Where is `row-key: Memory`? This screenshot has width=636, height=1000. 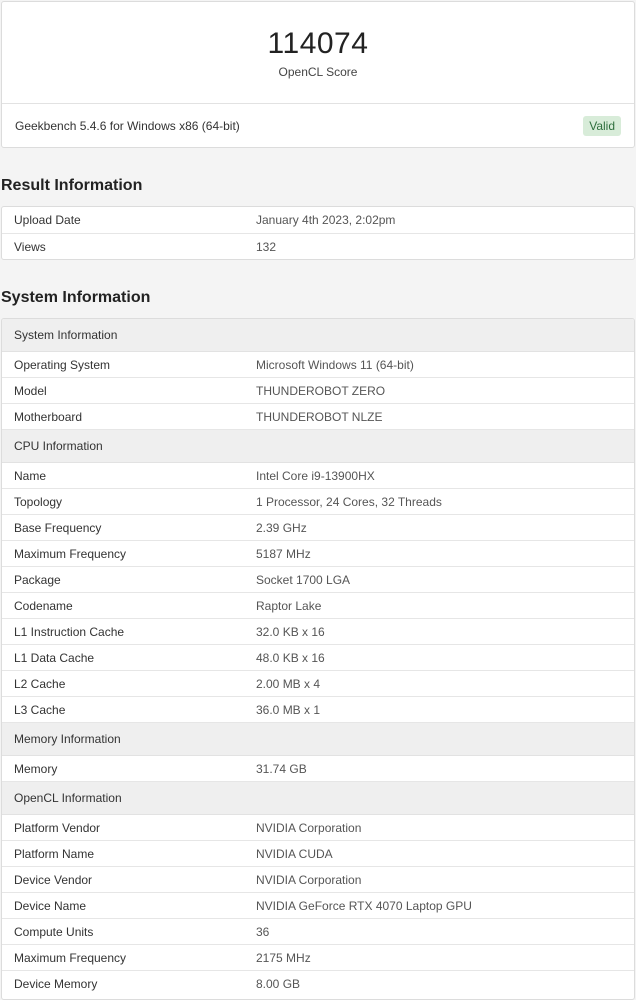 row-key: Memory is located at coordinates (36, 768).